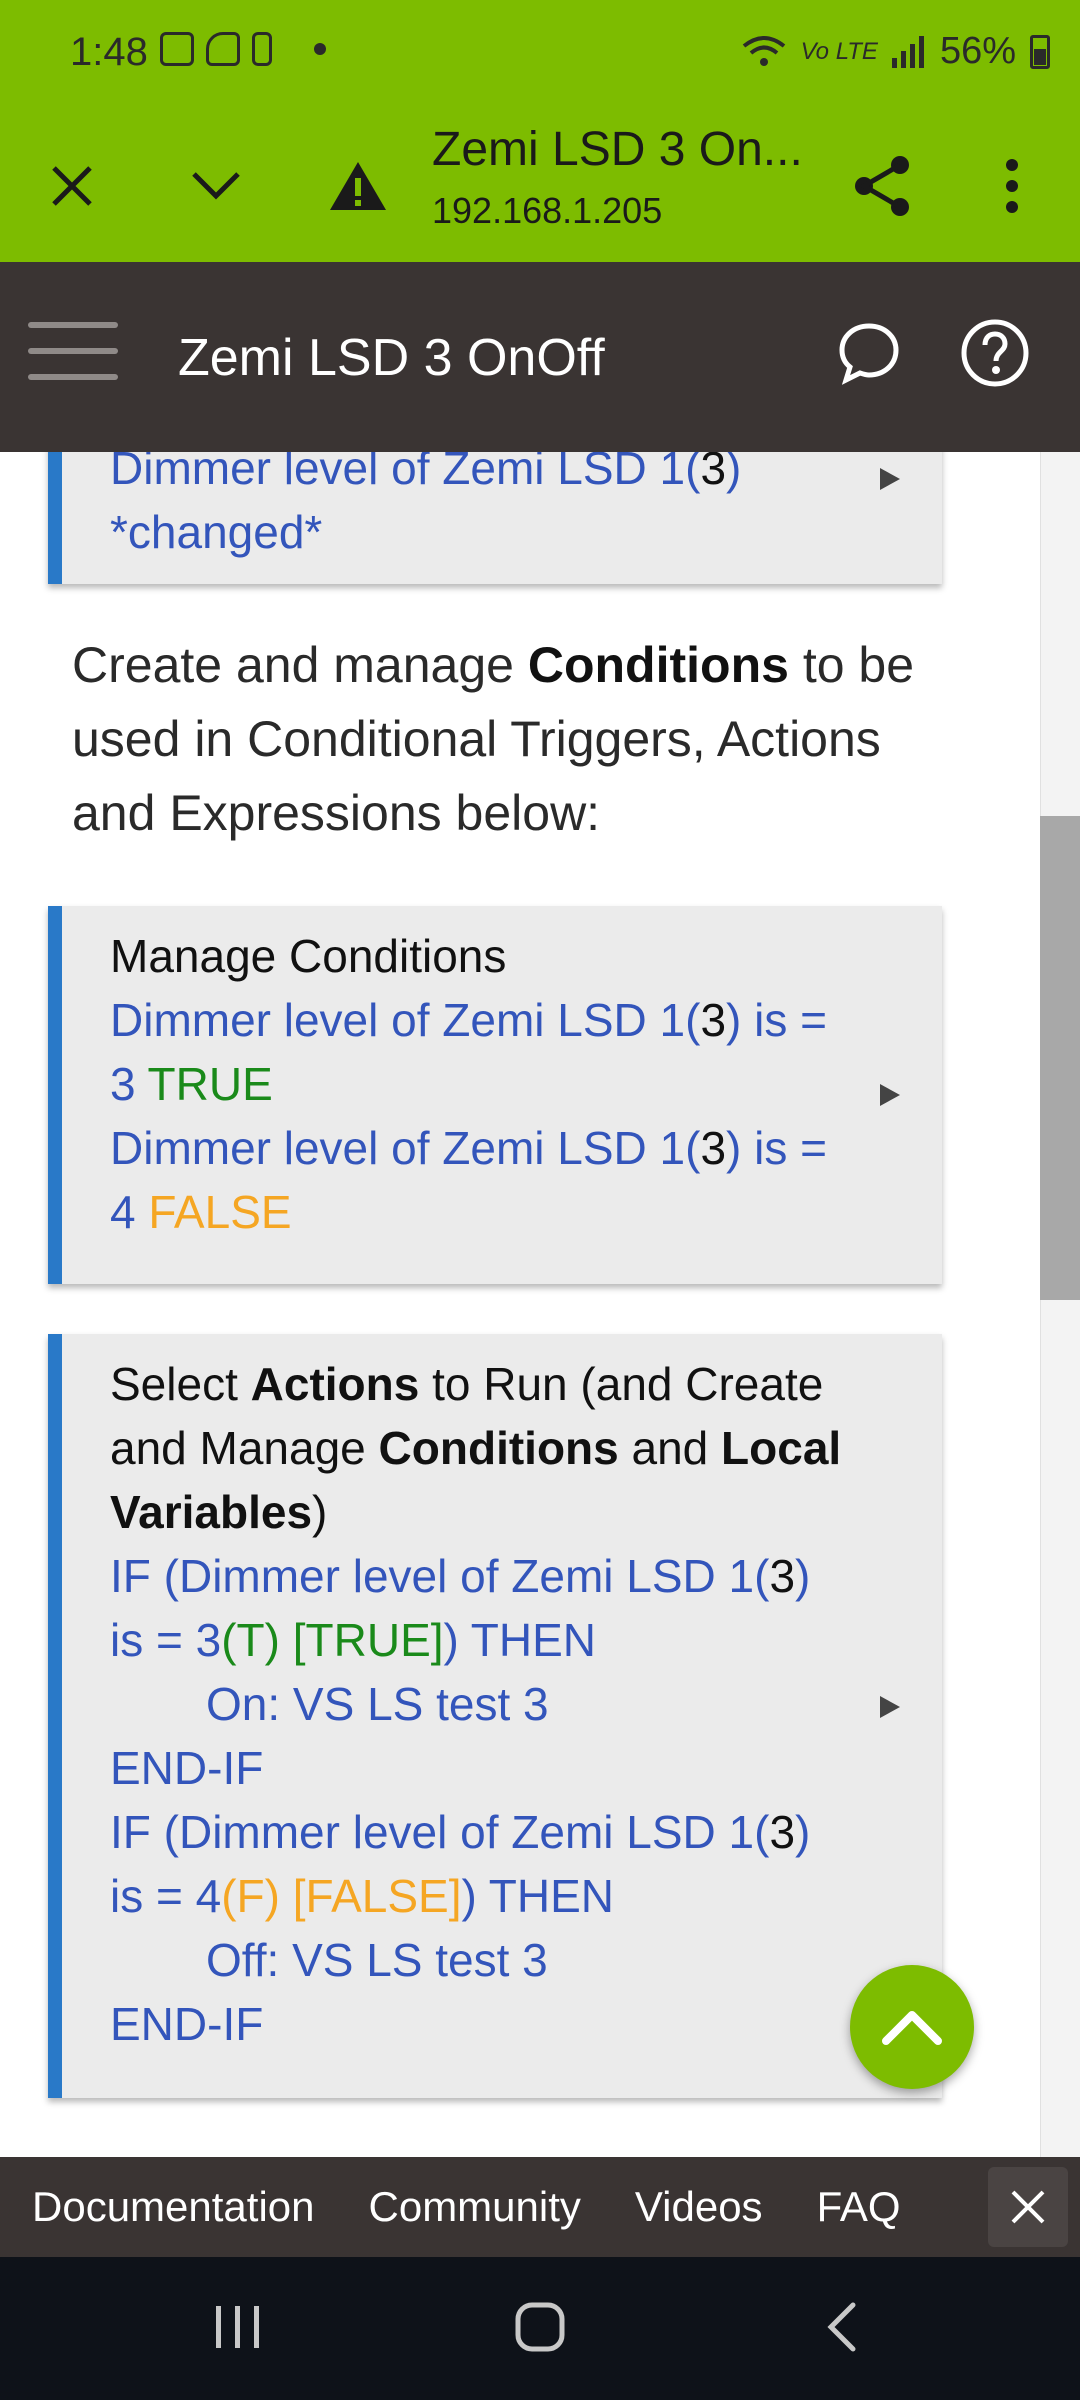  What do you see at coordinates (391, 358) in the screenshot?
I see `app-title: Zemi LSD 3 OnOff` at bounding box center [391, 358].